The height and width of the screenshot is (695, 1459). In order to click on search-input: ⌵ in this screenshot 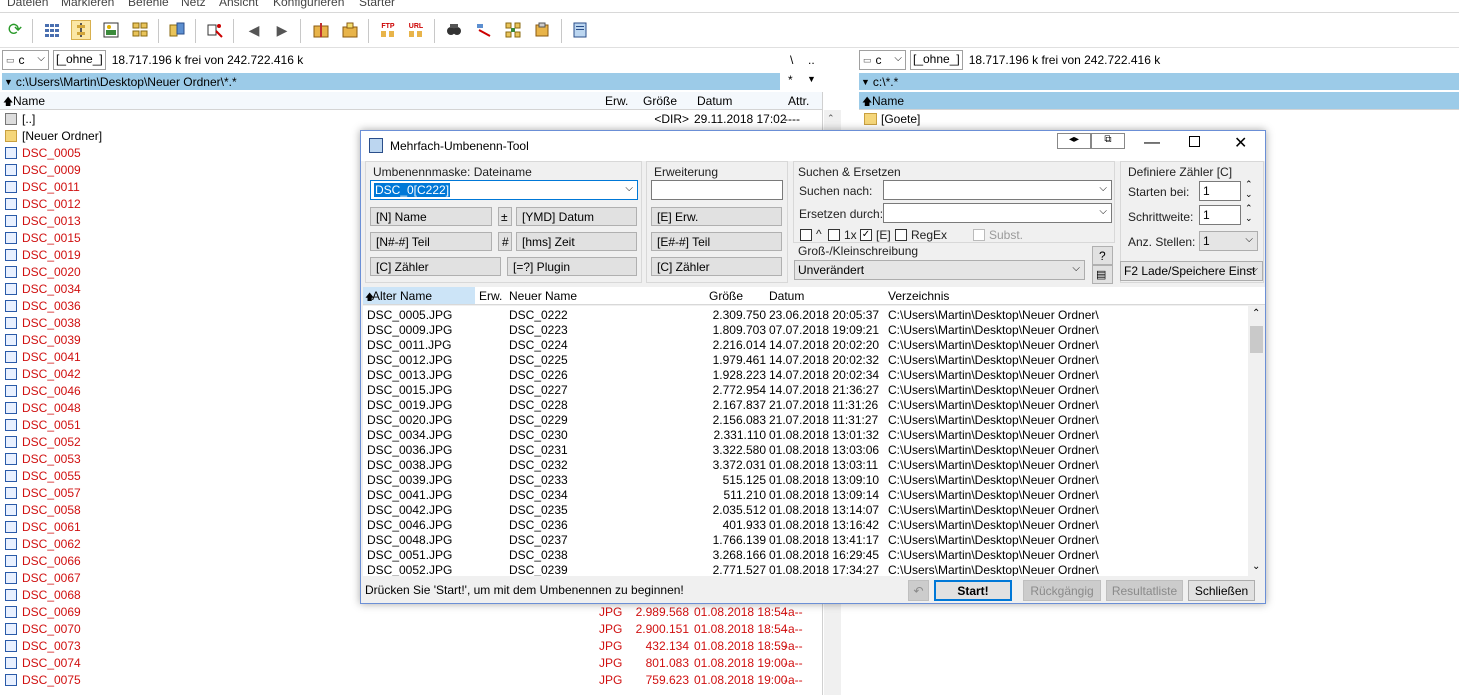, I will do `click(997, 190)`.